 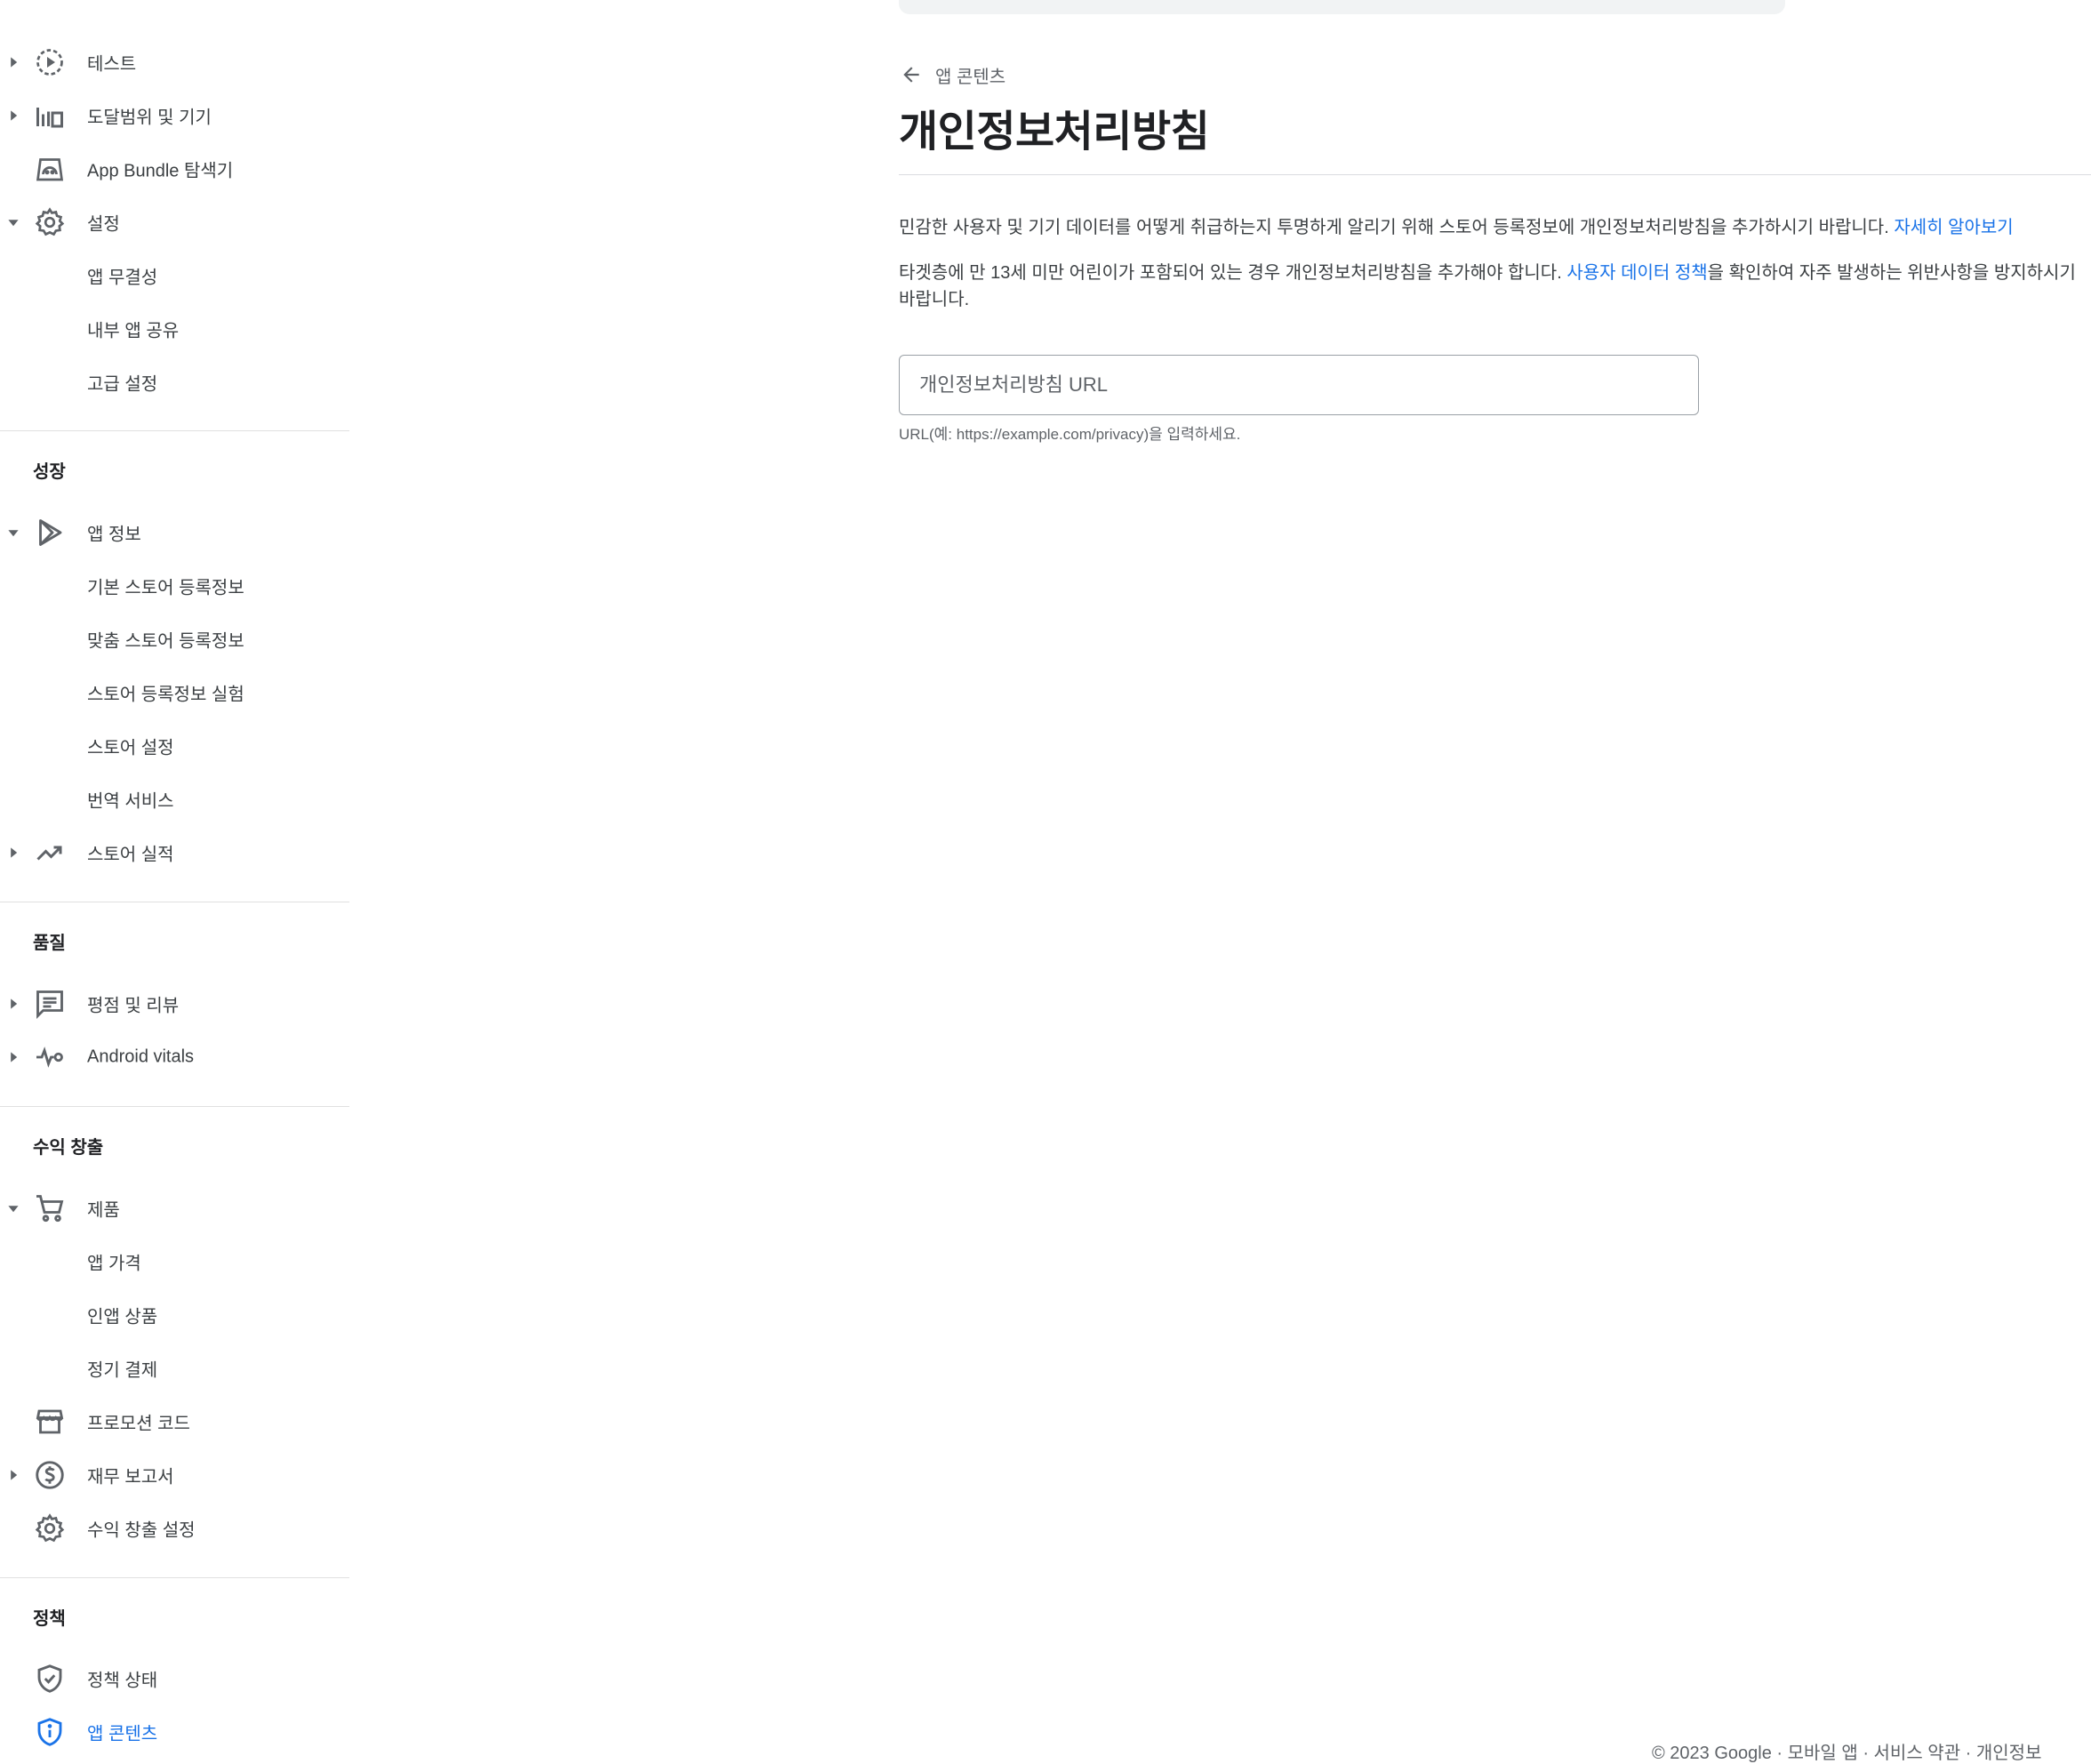 What do you see at coordinates (174, 532) in the screenshot?
I see `sidebar-item-app-info: 앱 정보` at bounding box center [174, 532].